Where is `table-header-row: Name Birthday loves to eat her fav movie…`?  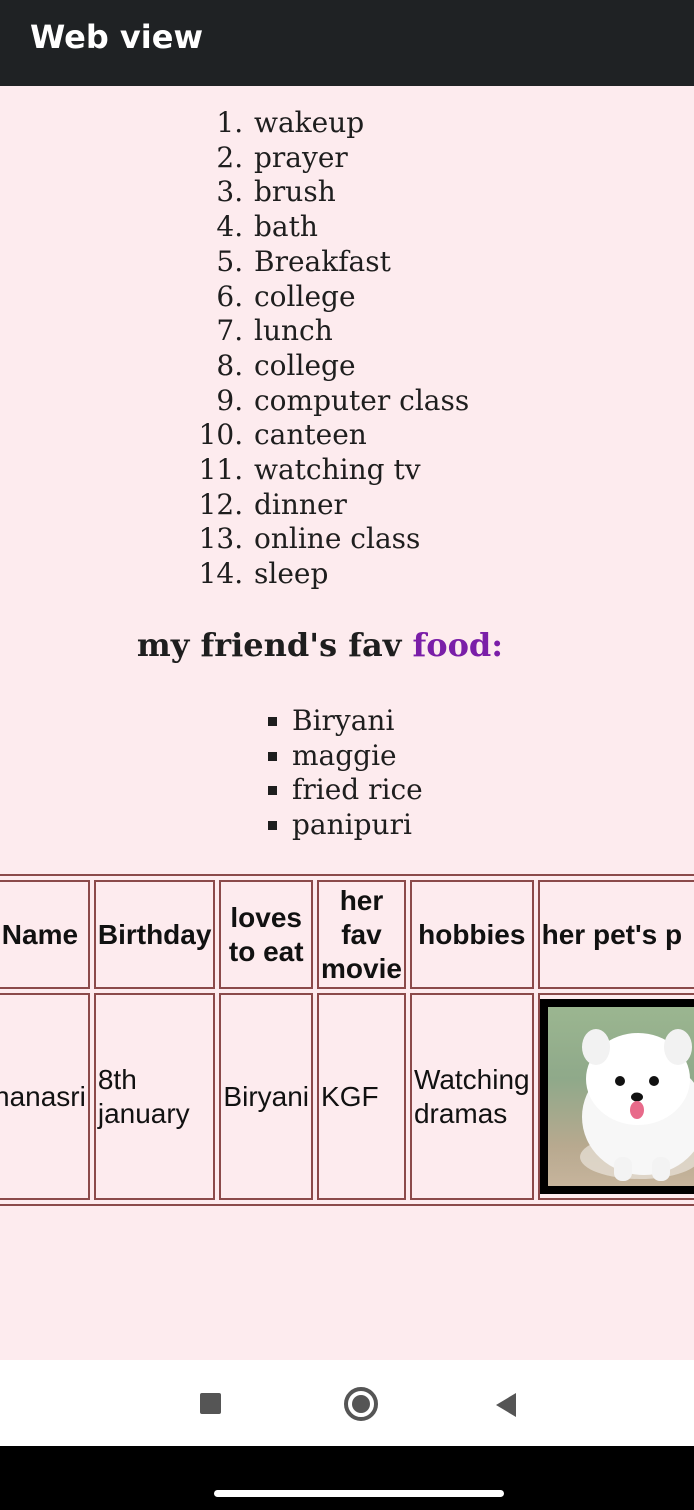 table-header-row: Name Birthday loves to eat her fav movie… is located at coordinates (347, 934).